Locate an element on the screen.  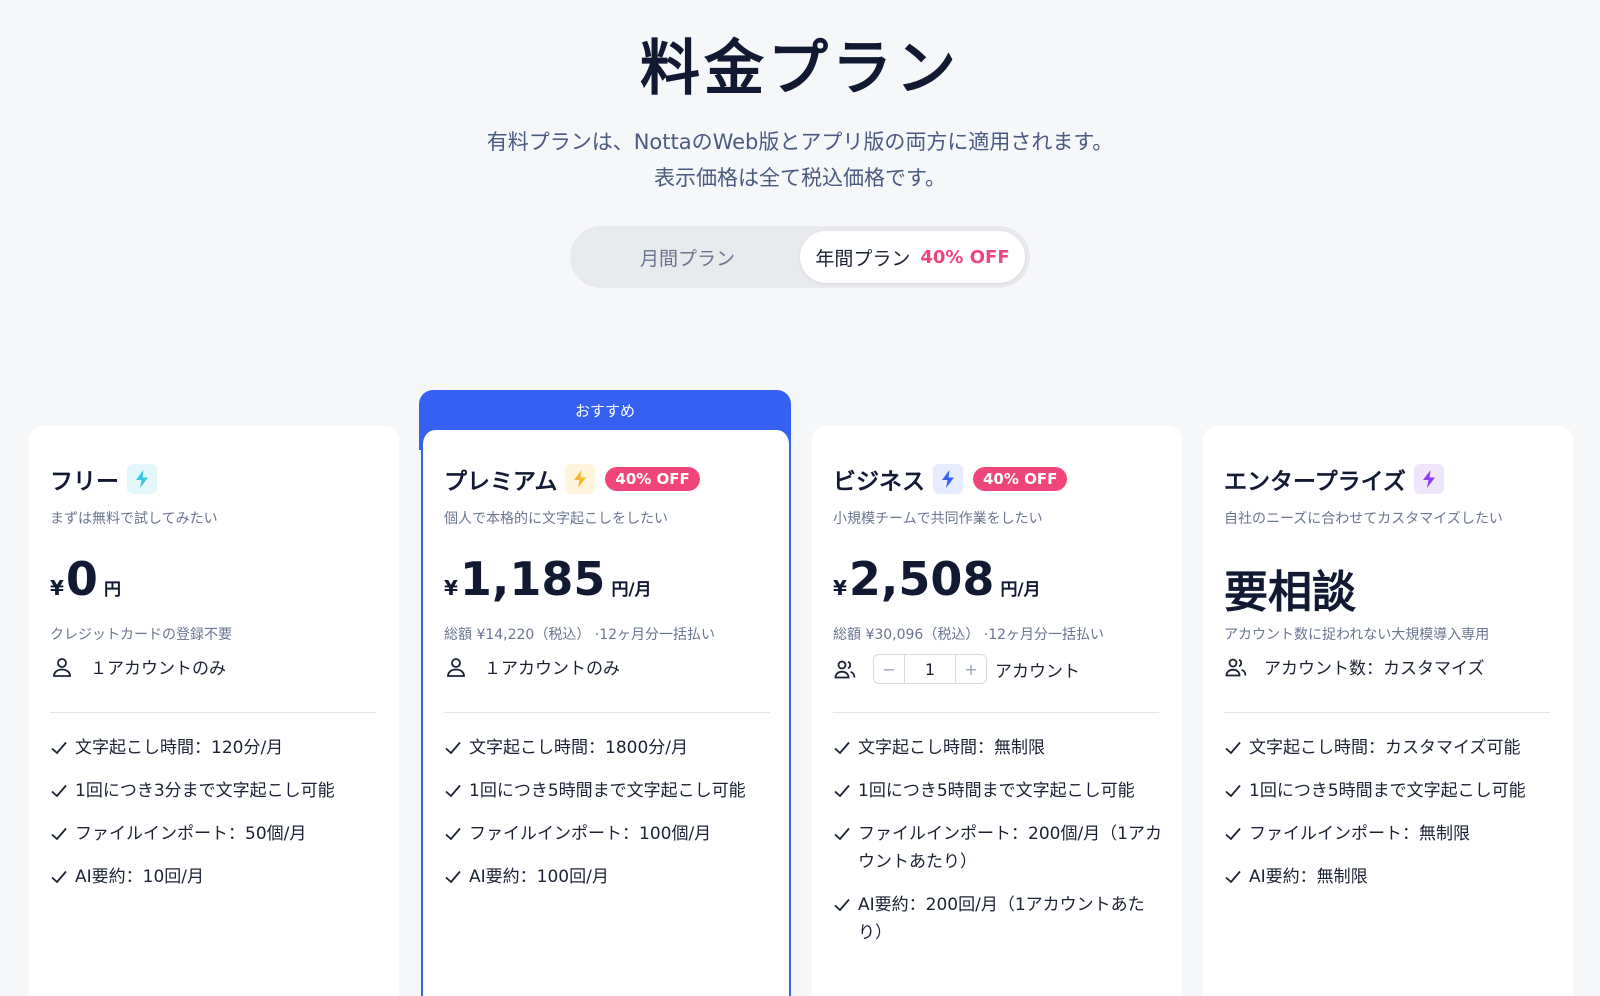
yearly-discount-tag: 40% OFF is located at coordinates (965, 257).